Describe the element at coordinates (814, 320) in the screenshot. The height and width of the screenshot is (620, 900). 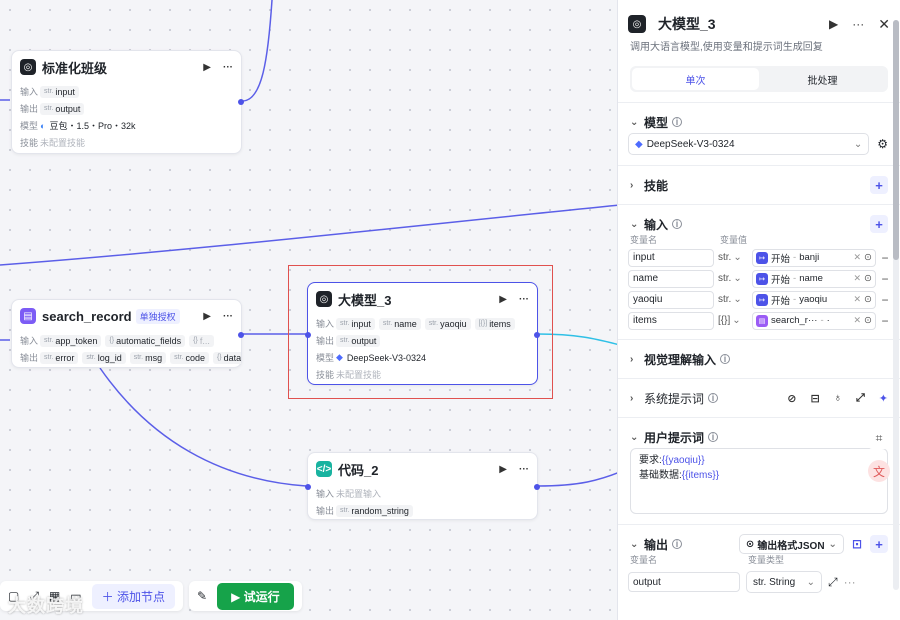
I see `var-ref-select: ▤ search_r··· - · ✕ ⊙` at that location.